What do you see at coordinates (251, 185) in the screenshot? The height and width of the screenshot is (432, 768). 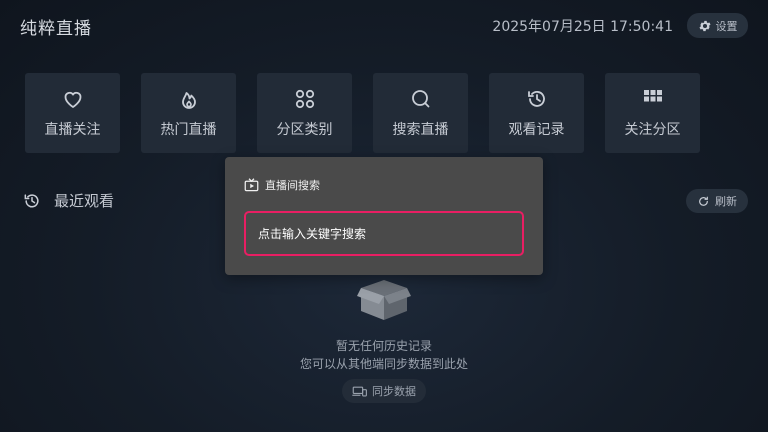 I see `tv-icon` at bounding box center [251, 185].